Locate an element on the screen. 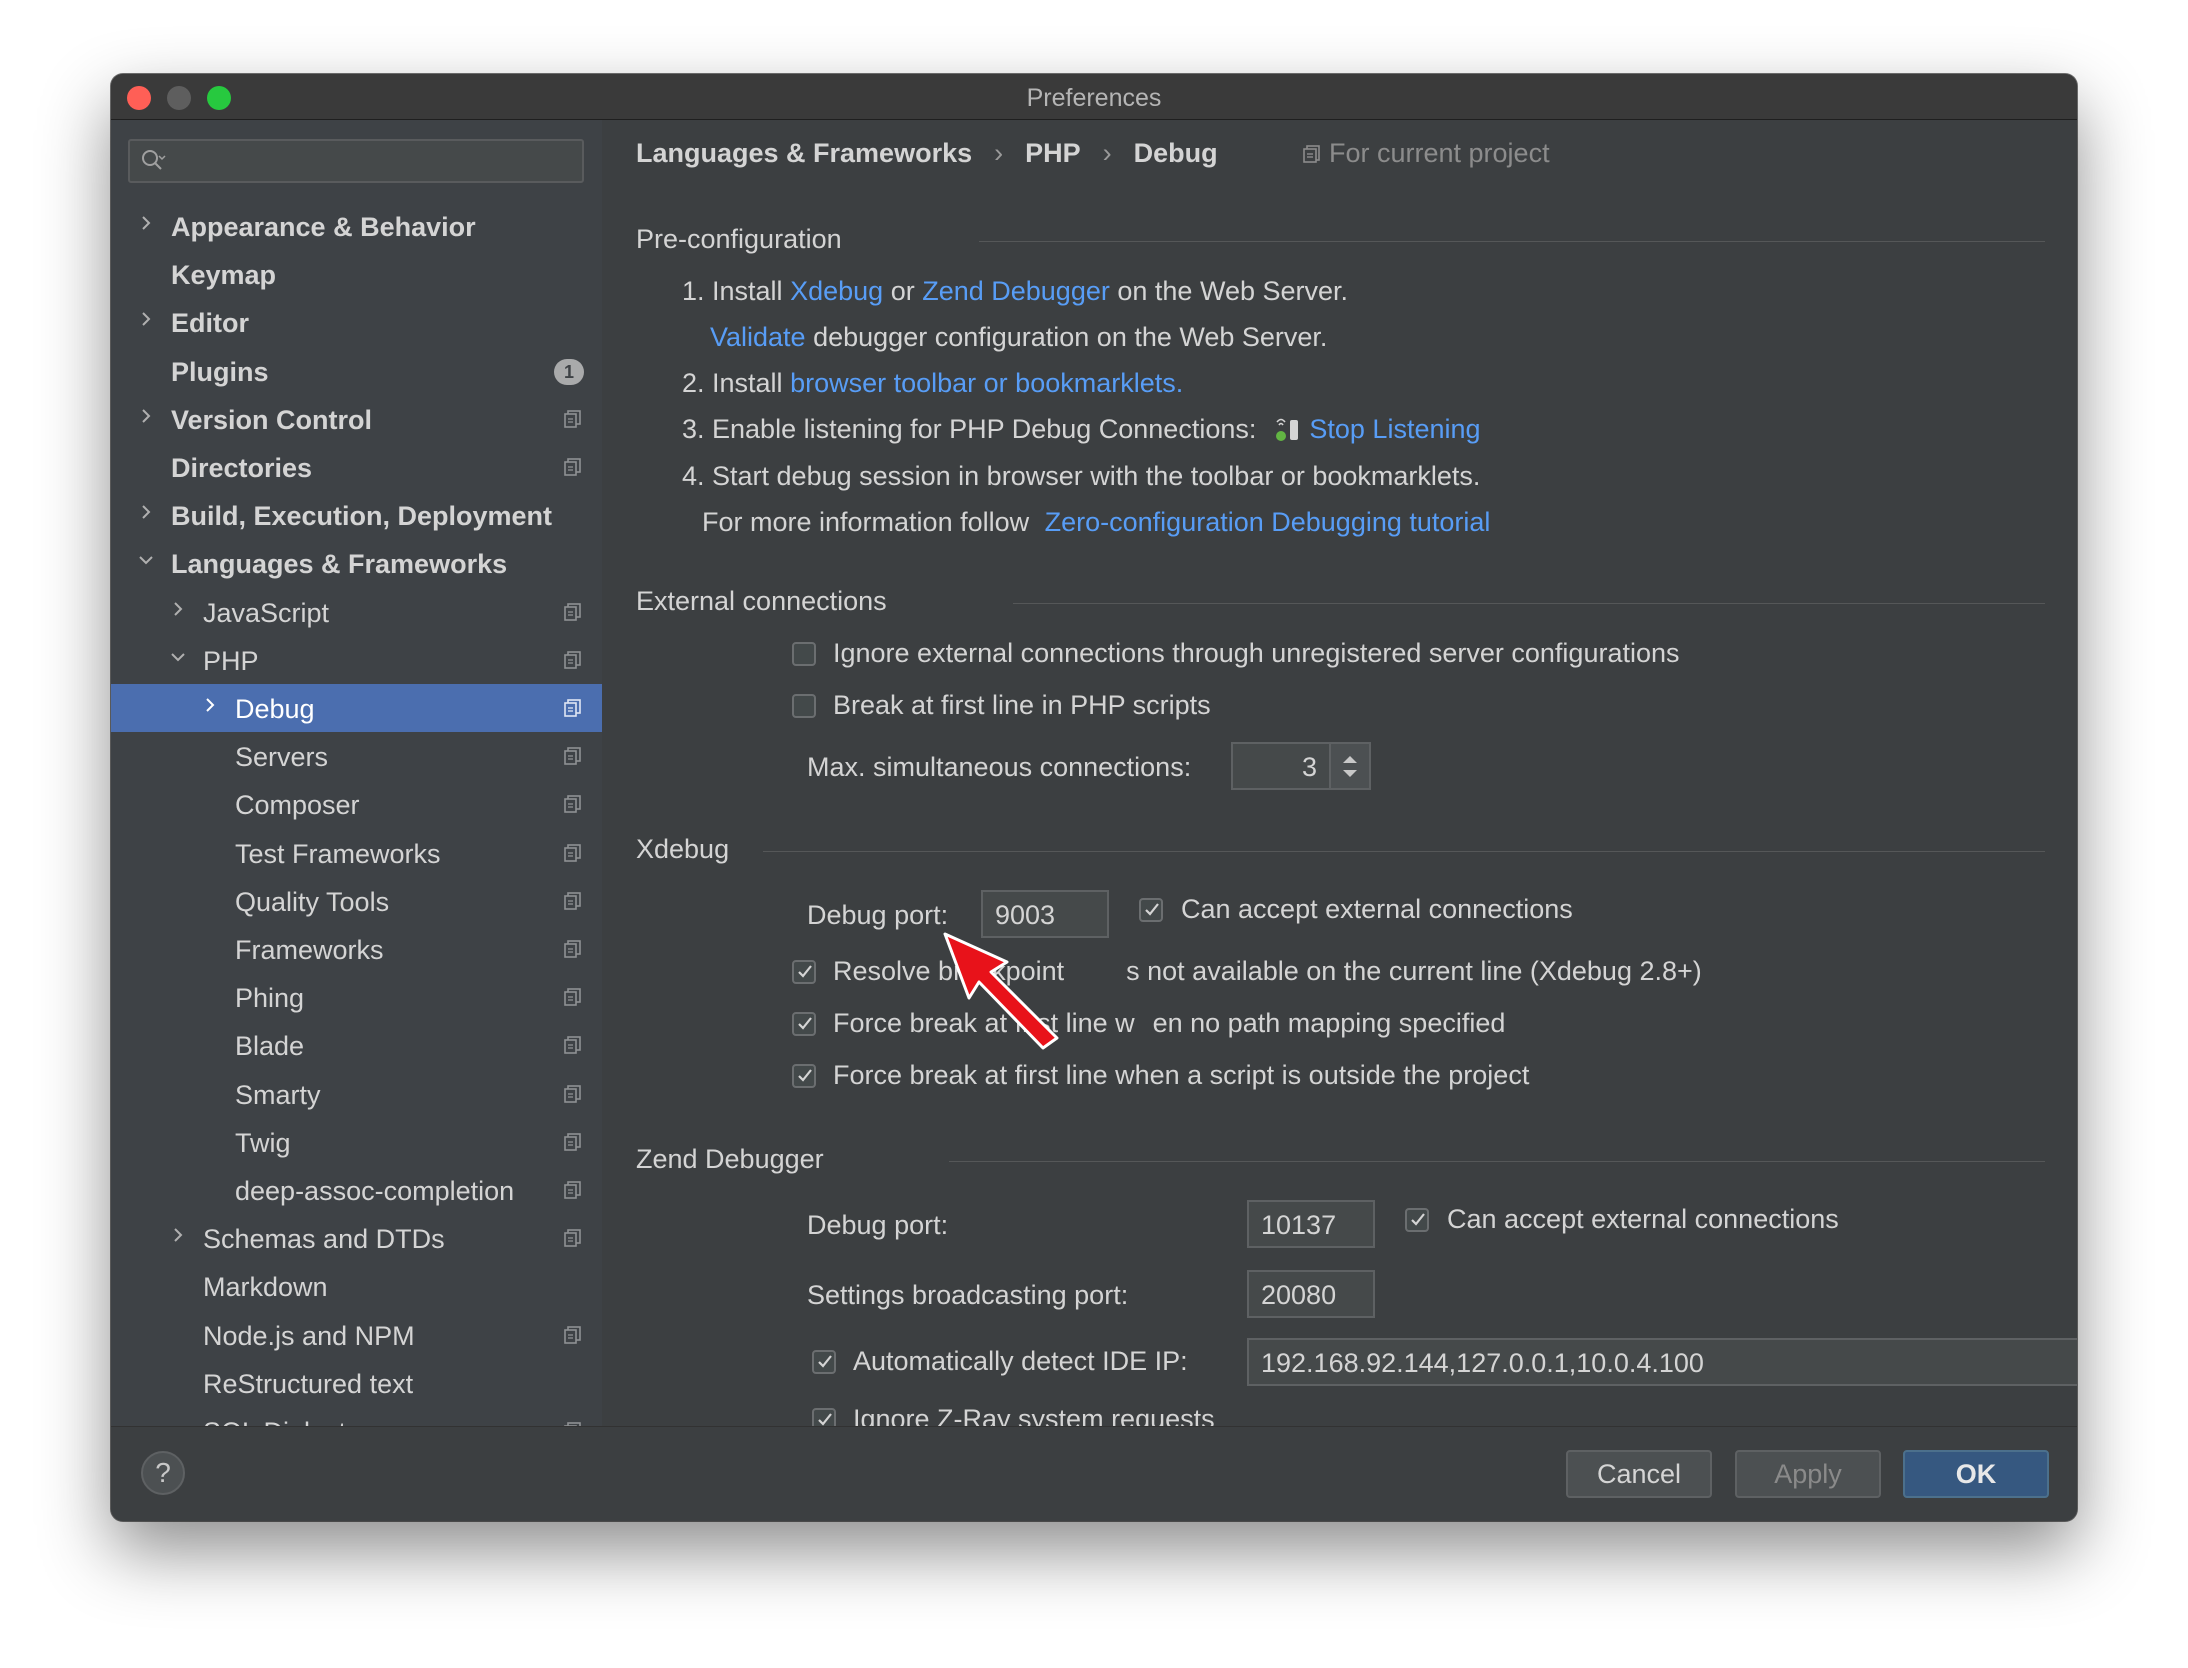  cancel-button: Cancel is located at coordinates (1639, 1474).